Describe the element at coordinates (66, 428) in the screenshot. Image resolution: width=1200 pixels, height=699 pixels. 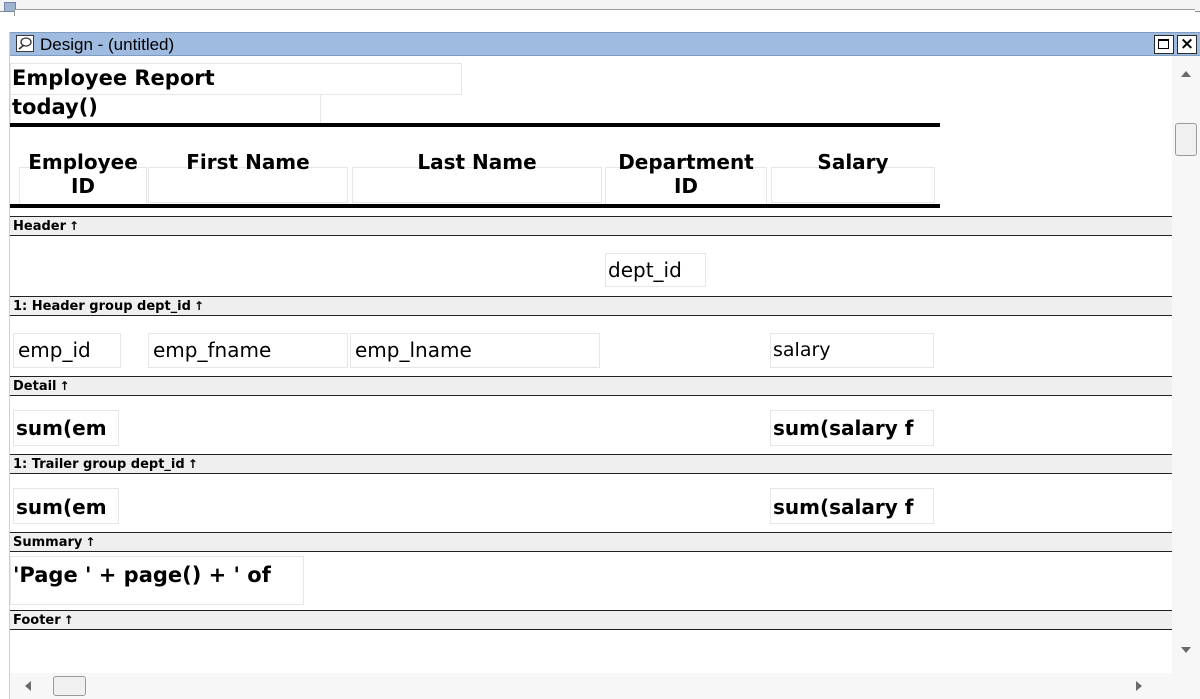
I see `trailer-sum-emp-id: sum(em` at that location.